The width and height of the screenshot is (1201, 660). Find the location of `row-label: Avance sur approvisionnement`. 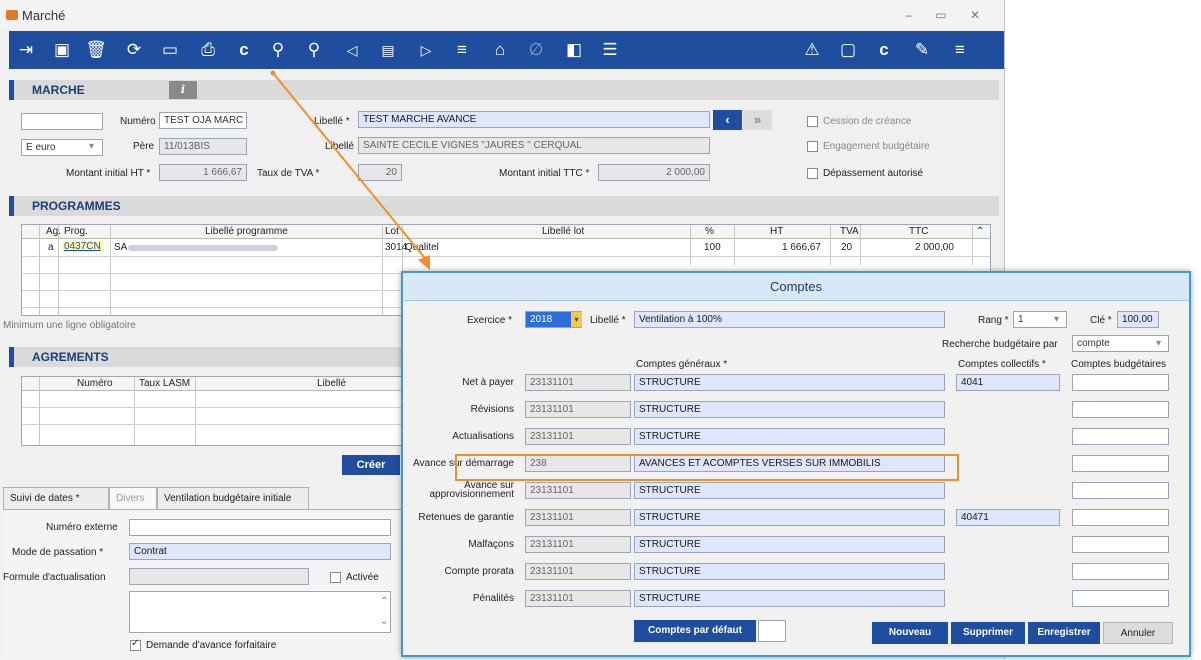

row-label: Avance sur approvisionnement is located at coordinates (472, 490).